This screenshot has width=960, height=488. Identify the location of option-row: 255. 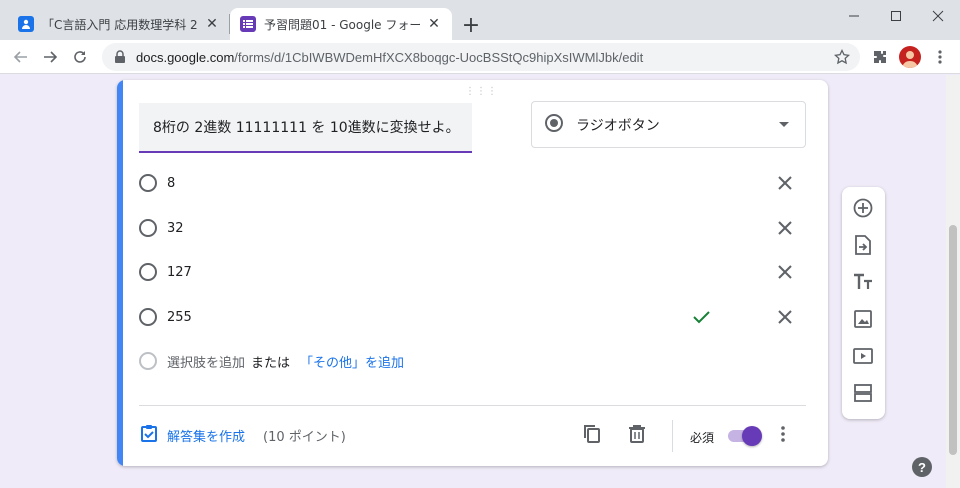
(469, 317).